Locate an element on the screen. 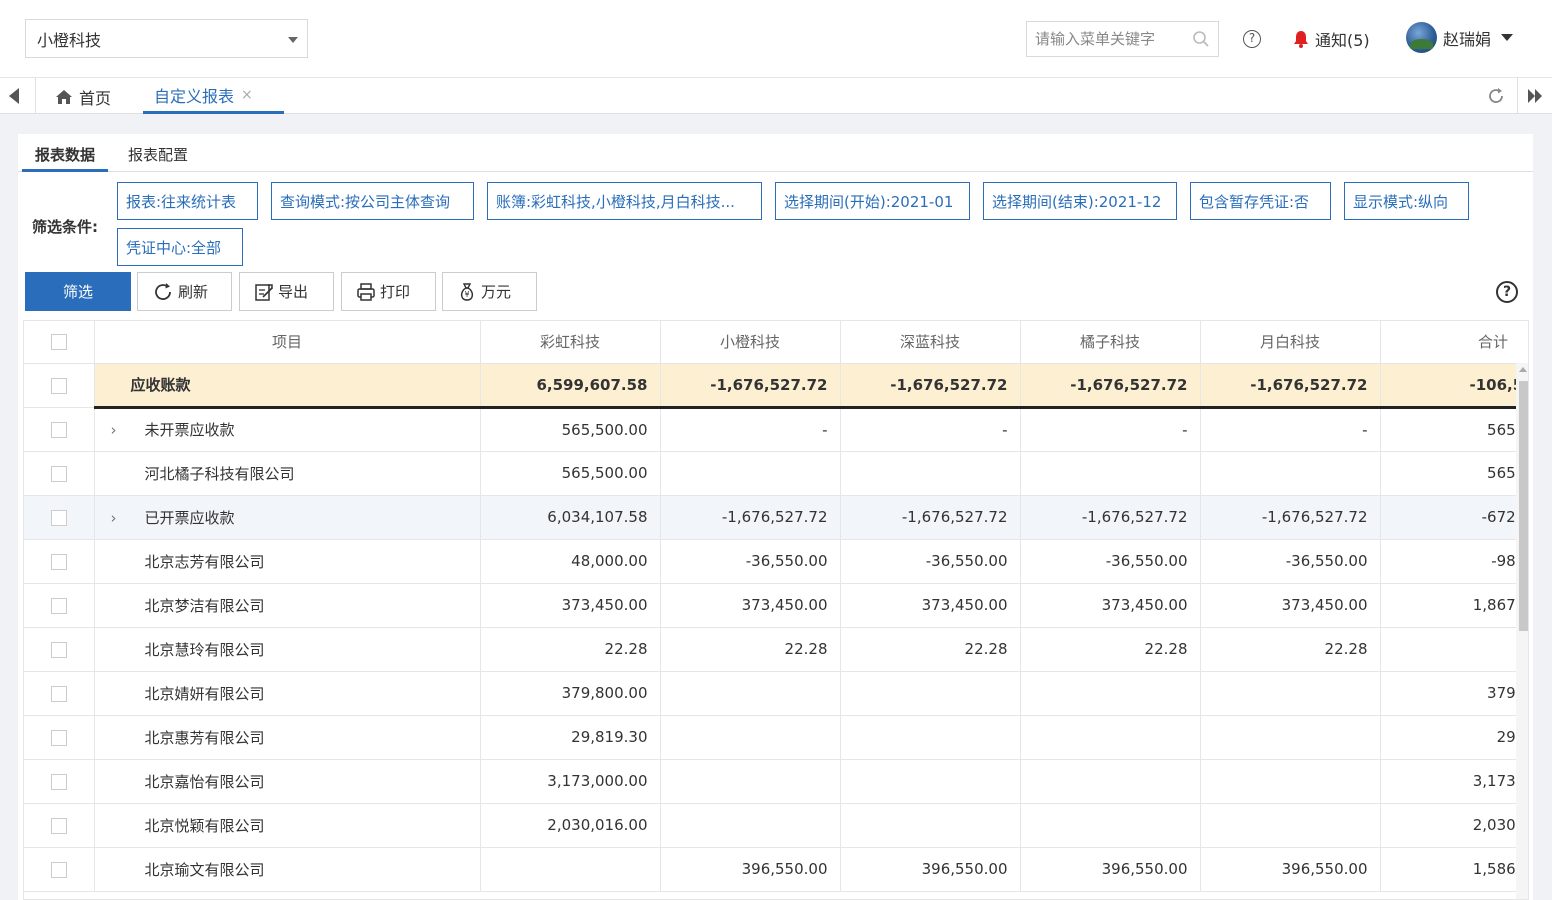 This screenshot has width=1552, height=900. table-row: 北京慧玲有限公司22.2822.2822.2822.2822.281 is located at coordinates (776, 649).